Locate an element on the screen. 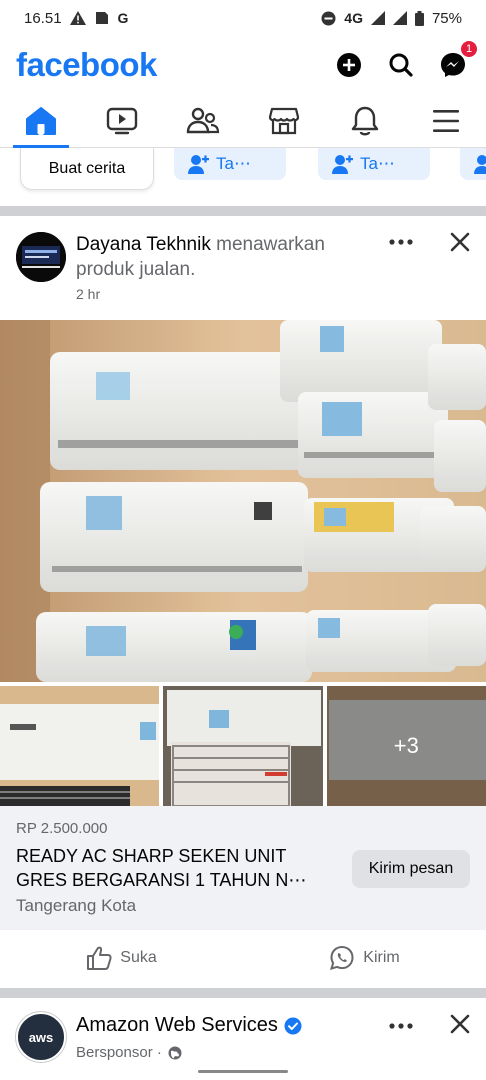  tab-watch is located at coordinates (122, 121).